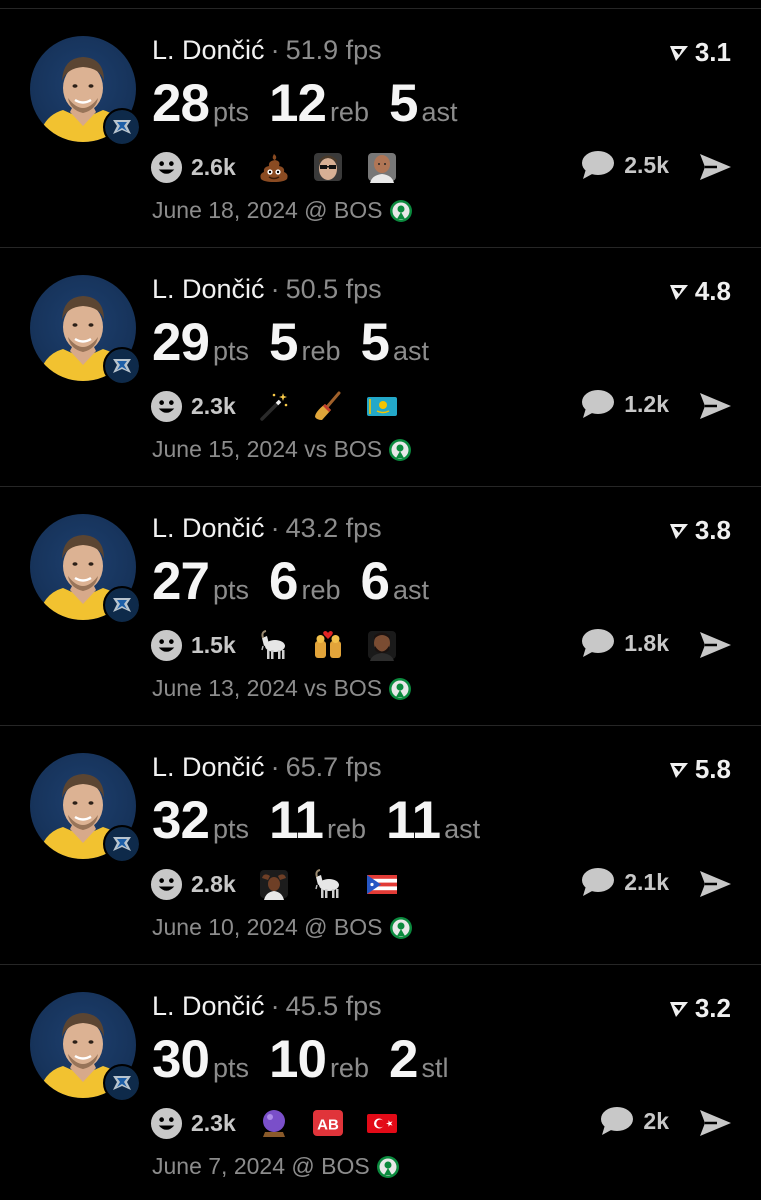 The height and width of the screenshot is (1200, 761). What do you see at coordinates (267, 769) in the screenshot?
I see `post-header: L. Dončić · 65.7 fps` at bounding box center [267, 769].